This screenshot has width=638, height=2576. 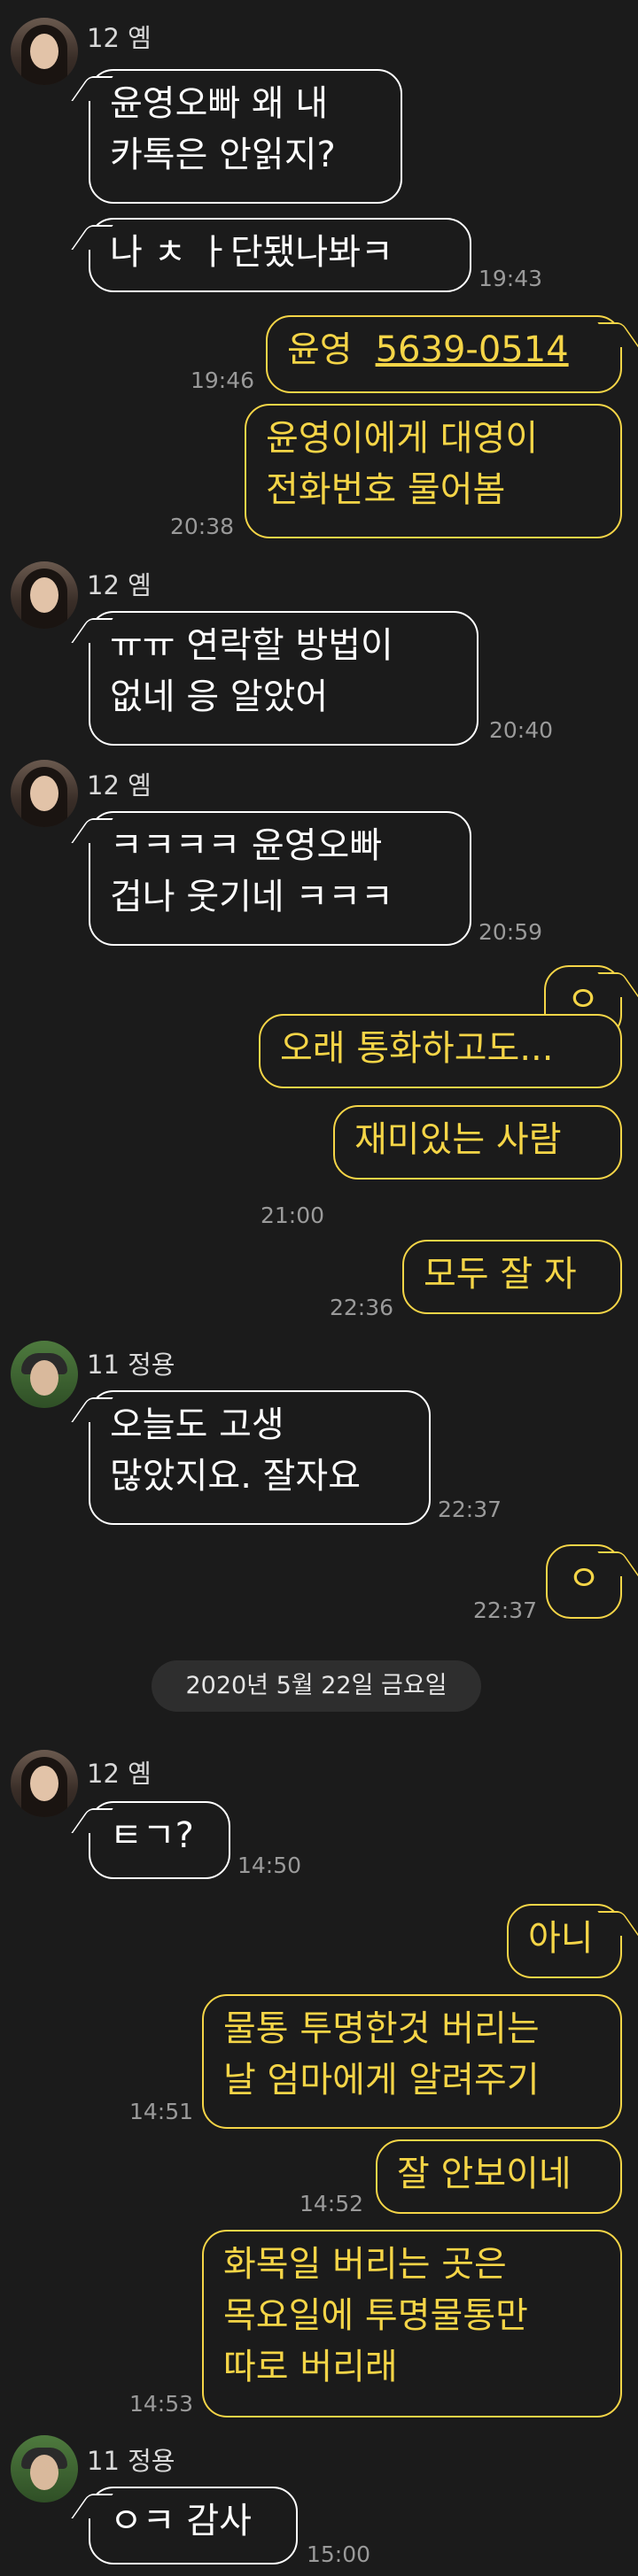 I want to click on received-message-bubble: 나 ㅊ ㅏ단됐나봐ㅋ, so click(x=280, y=255).